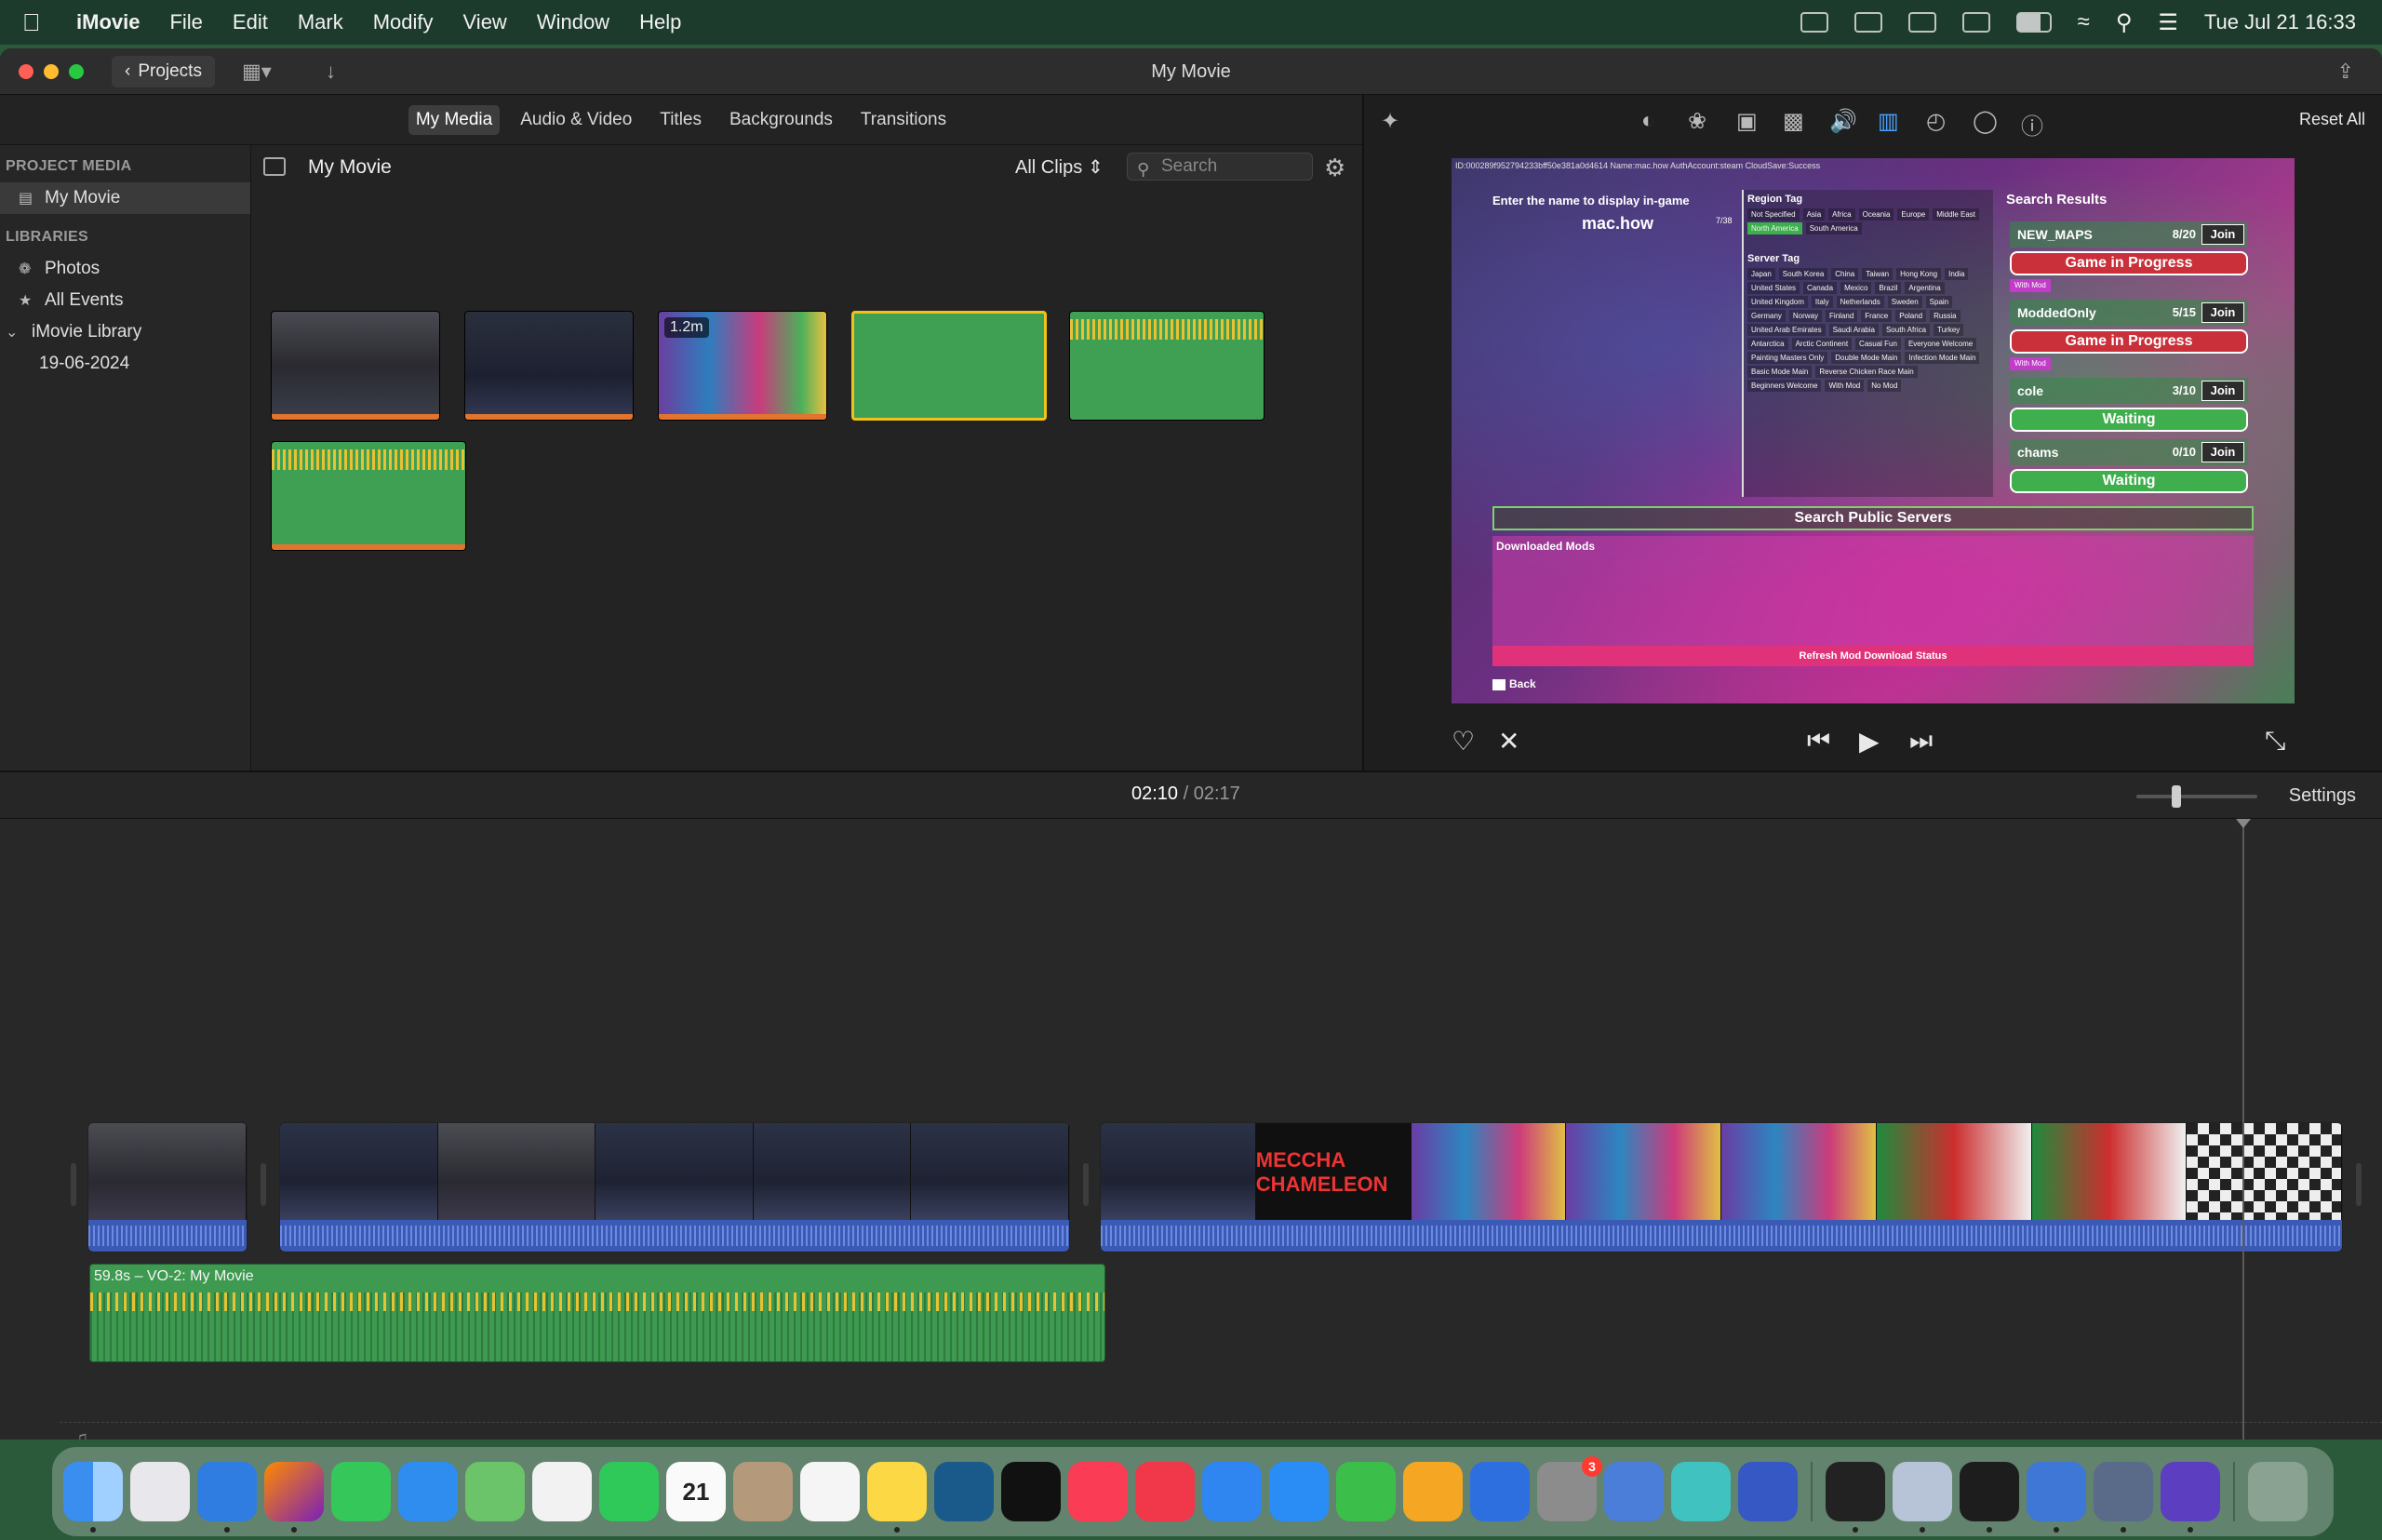 Image resolution: width=2382 pixels, height=1540 pixels. What do you see at coordinates (485, 22) in the screenshot?
I see `menu-view: View` at bounding box center [485, 22].